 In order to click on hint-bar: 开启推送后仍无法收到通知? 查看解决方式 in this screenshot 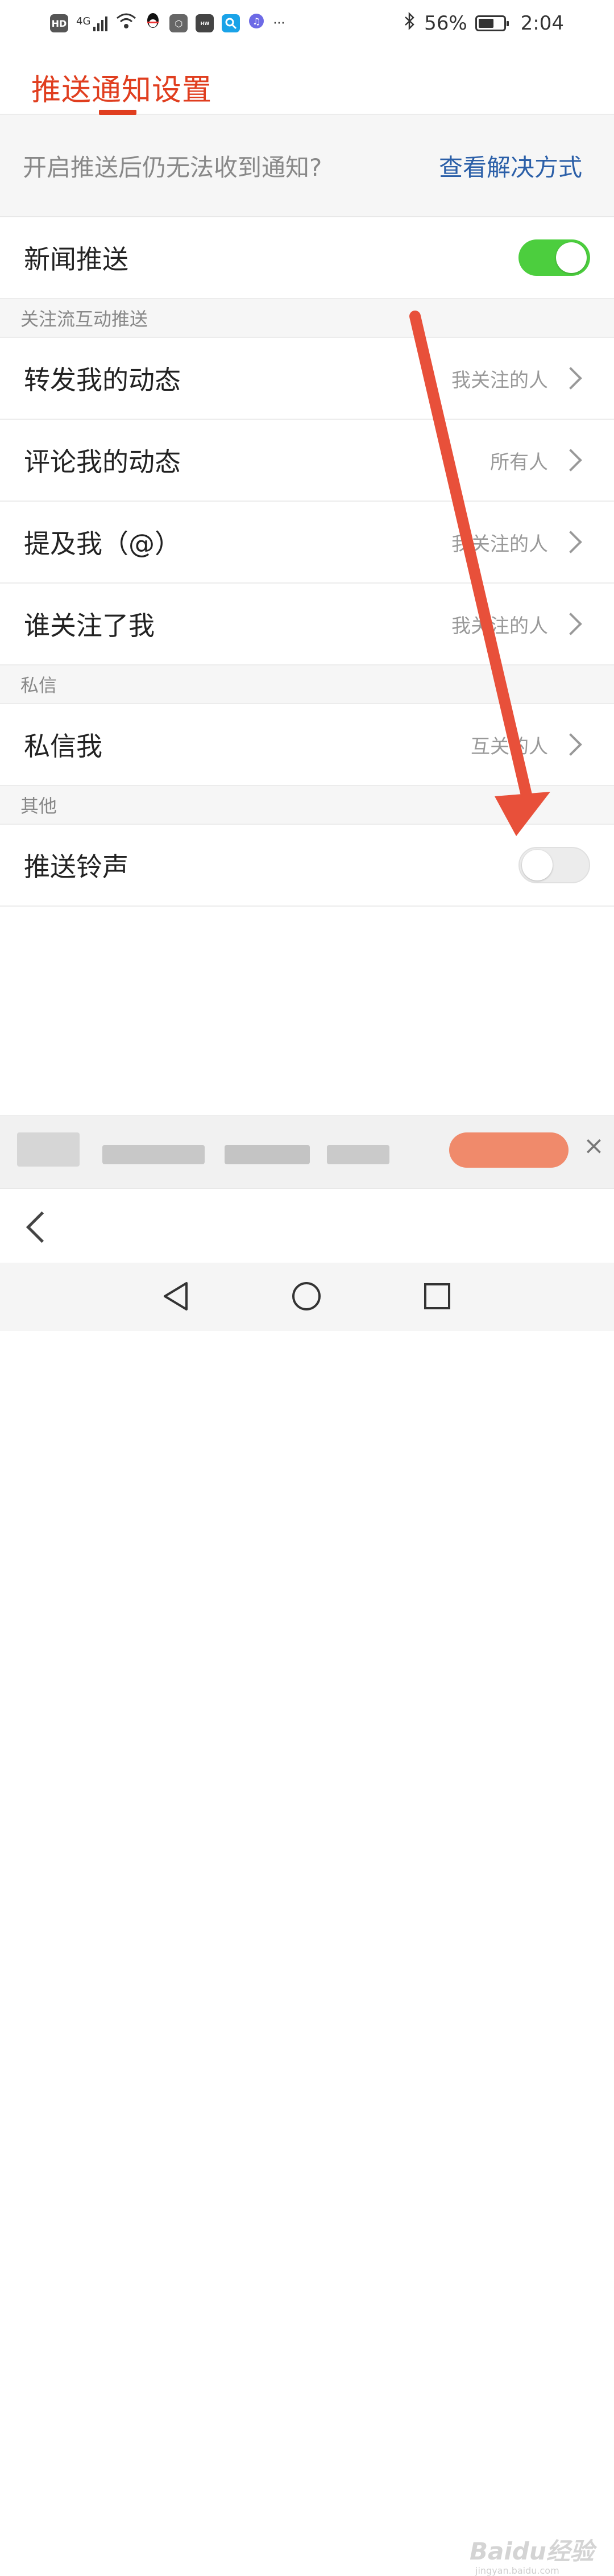, I will do `click(307, 166)`.